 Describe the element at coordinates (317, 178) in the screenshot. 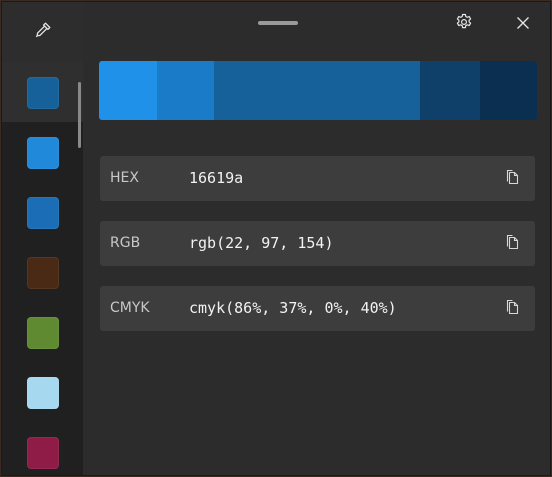

I see `format-row-hex: HEX 16619a` at that location.